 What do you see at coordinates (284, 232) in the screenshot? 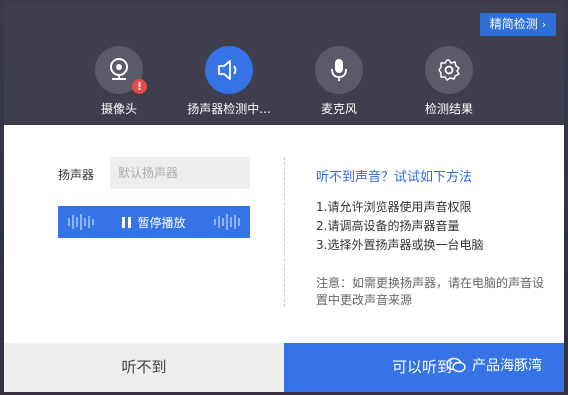
I see `divider` at bounding box center [284, 232].